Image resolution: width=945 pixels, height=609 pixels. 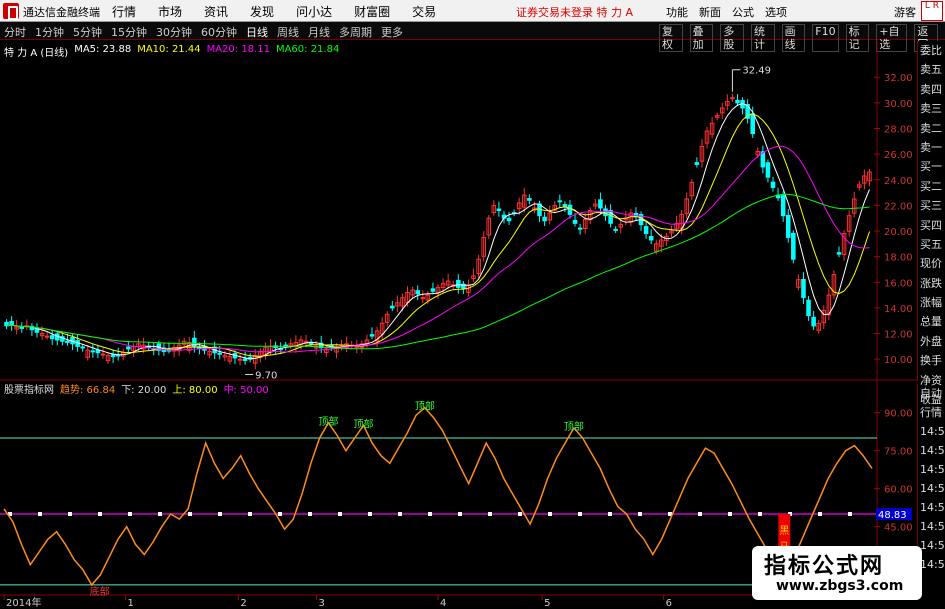 What do you see at coordinates (144, 390) in the screenshot?
I see `indicator-lower: 下: 20.00` at bounding box center [144, 390].